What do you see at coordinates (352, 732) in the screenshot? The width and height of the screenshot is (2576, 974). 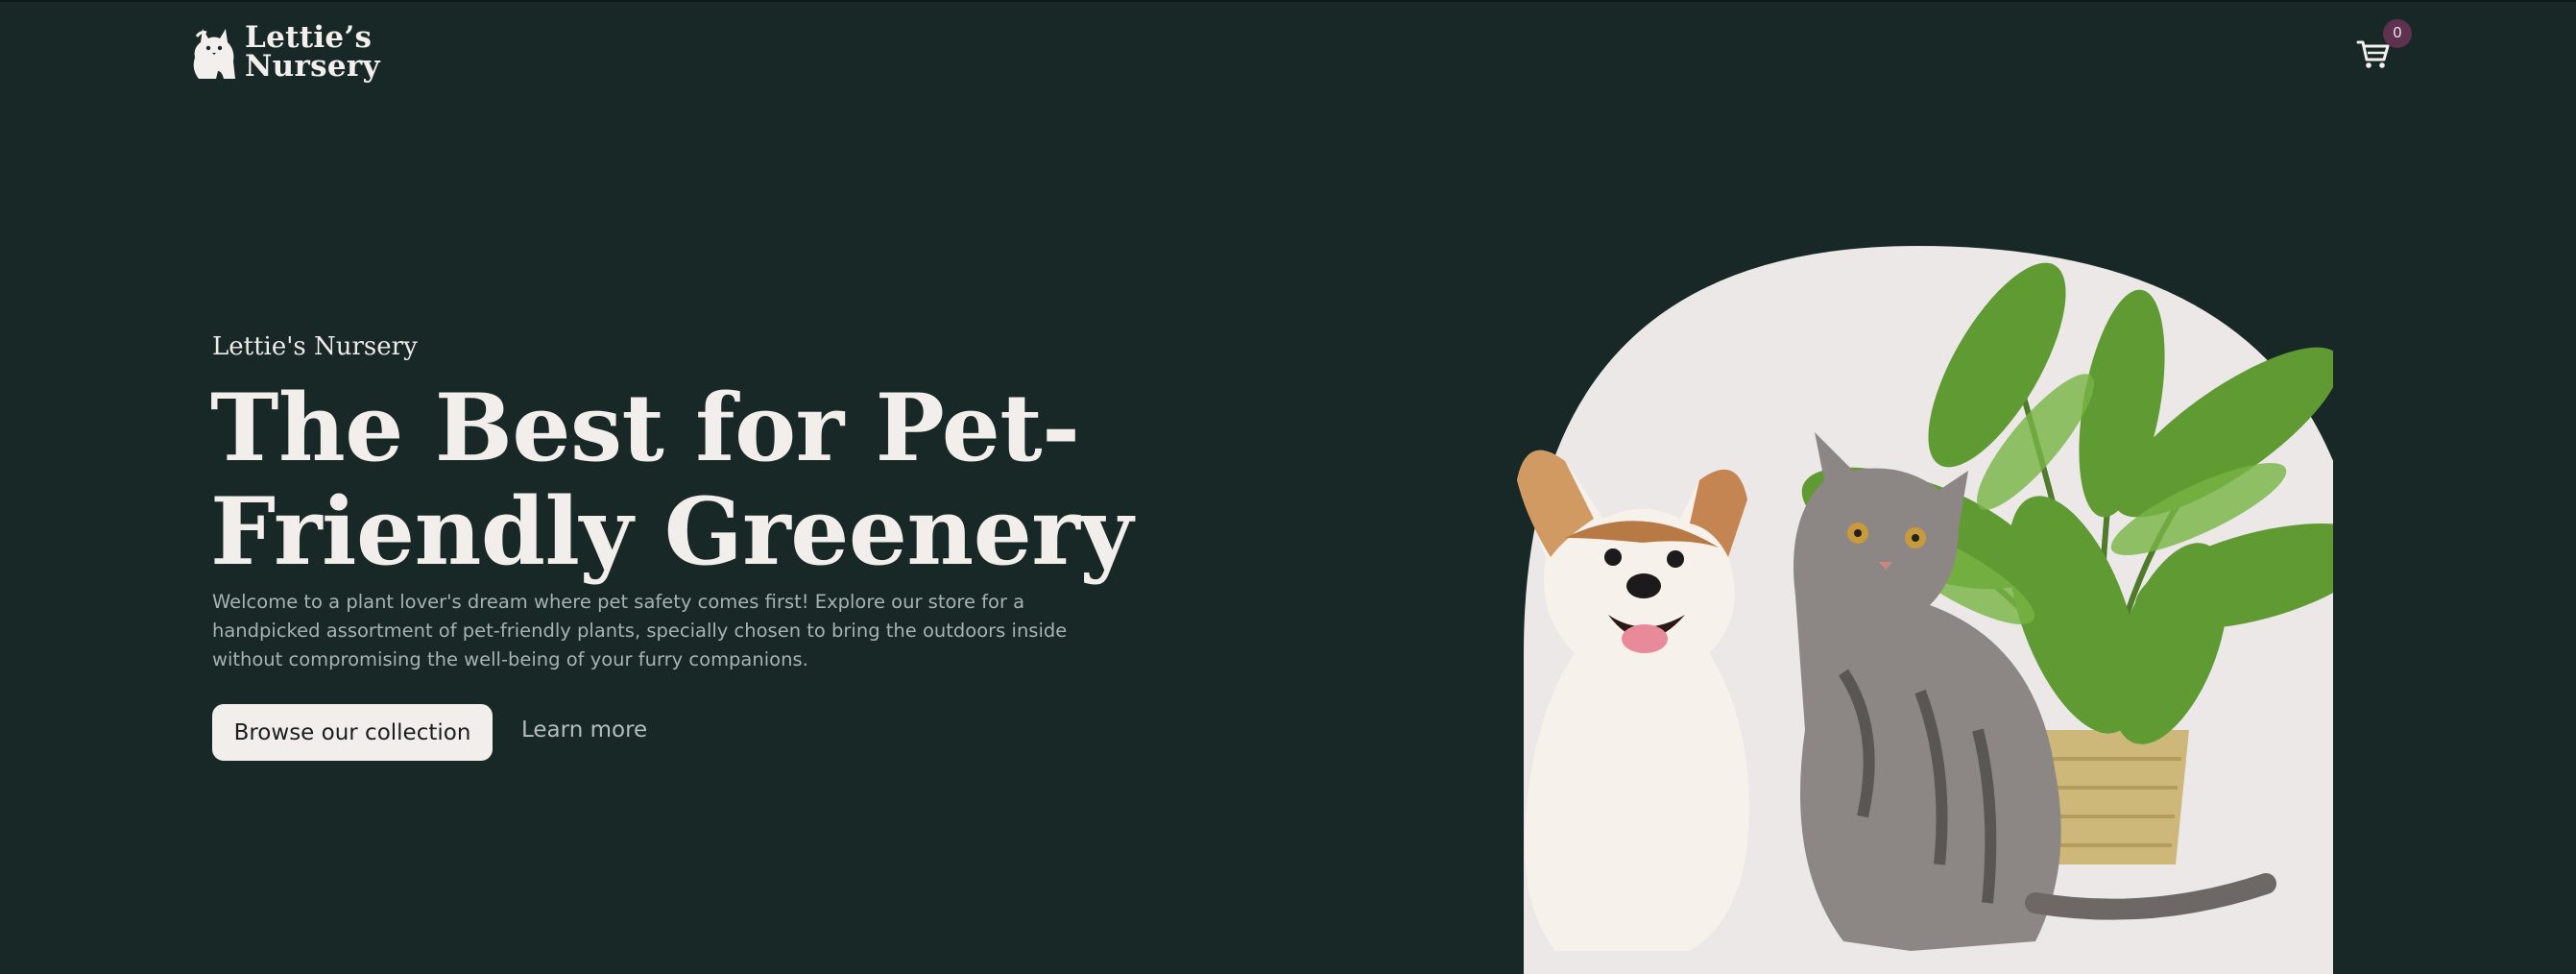 I see `browse-collection-button: Browse our collection` at bounding box center [352, 732].